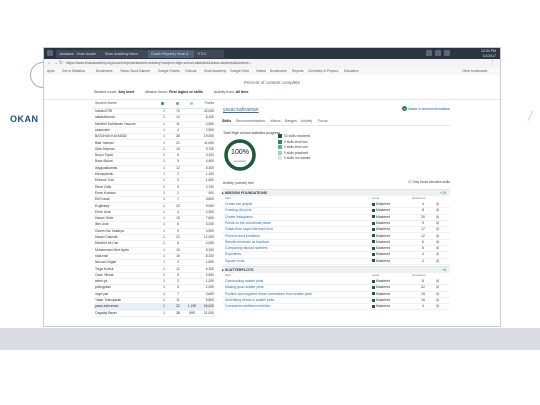 This screenshot has width=540, height=405. Describe the element at coordinates (336, 261) in the screenshot. I see `skill-row: Square roots Mastered 4 ▤` at that location.